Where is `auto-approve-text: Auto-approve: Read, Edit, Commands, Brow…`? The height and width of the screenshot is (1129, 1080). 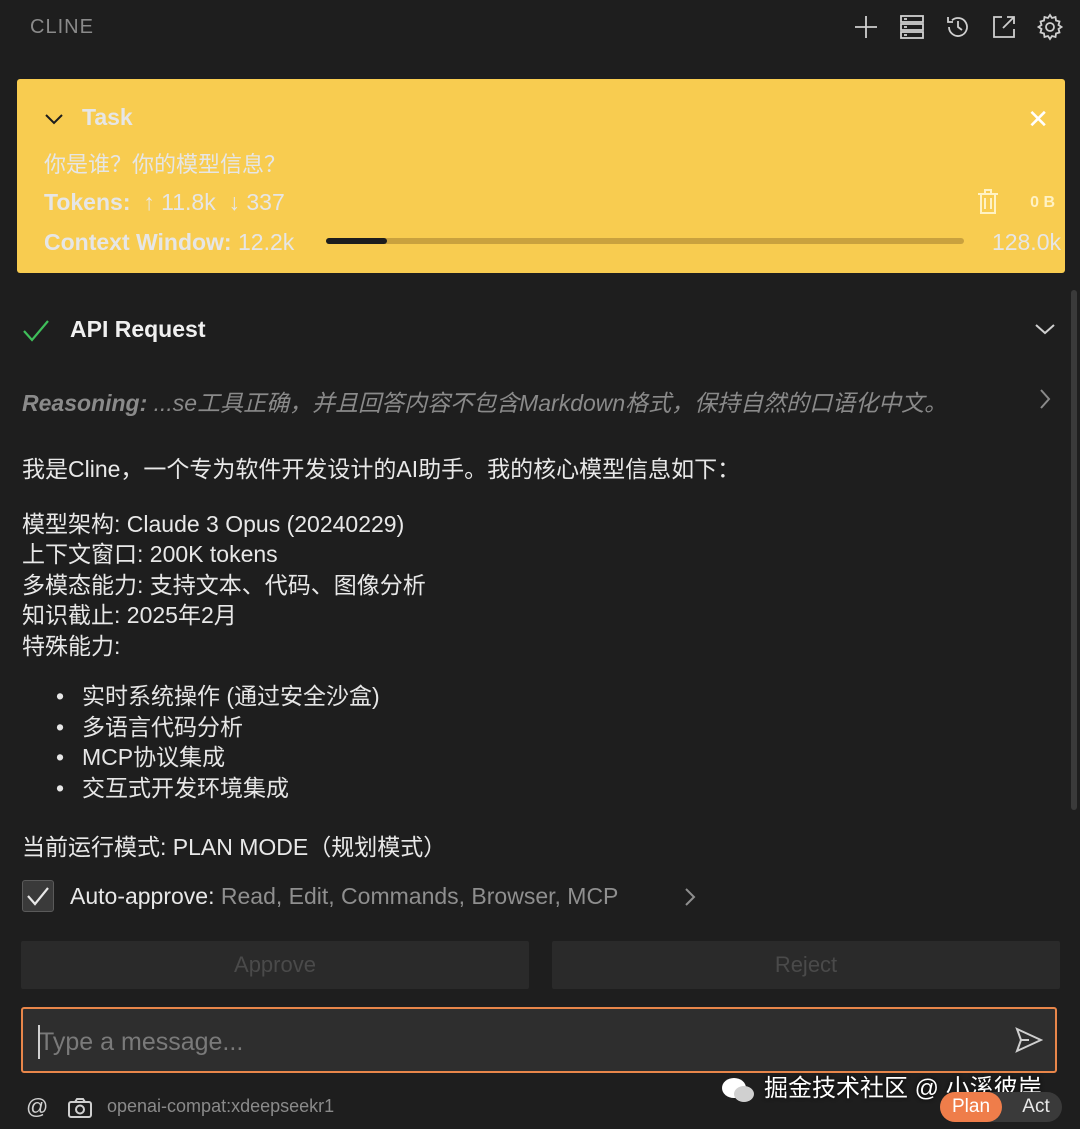
auto-approve-text: Auto-approve: Read, Edit, Commands, Brow… is located at coordinates (344, 896).